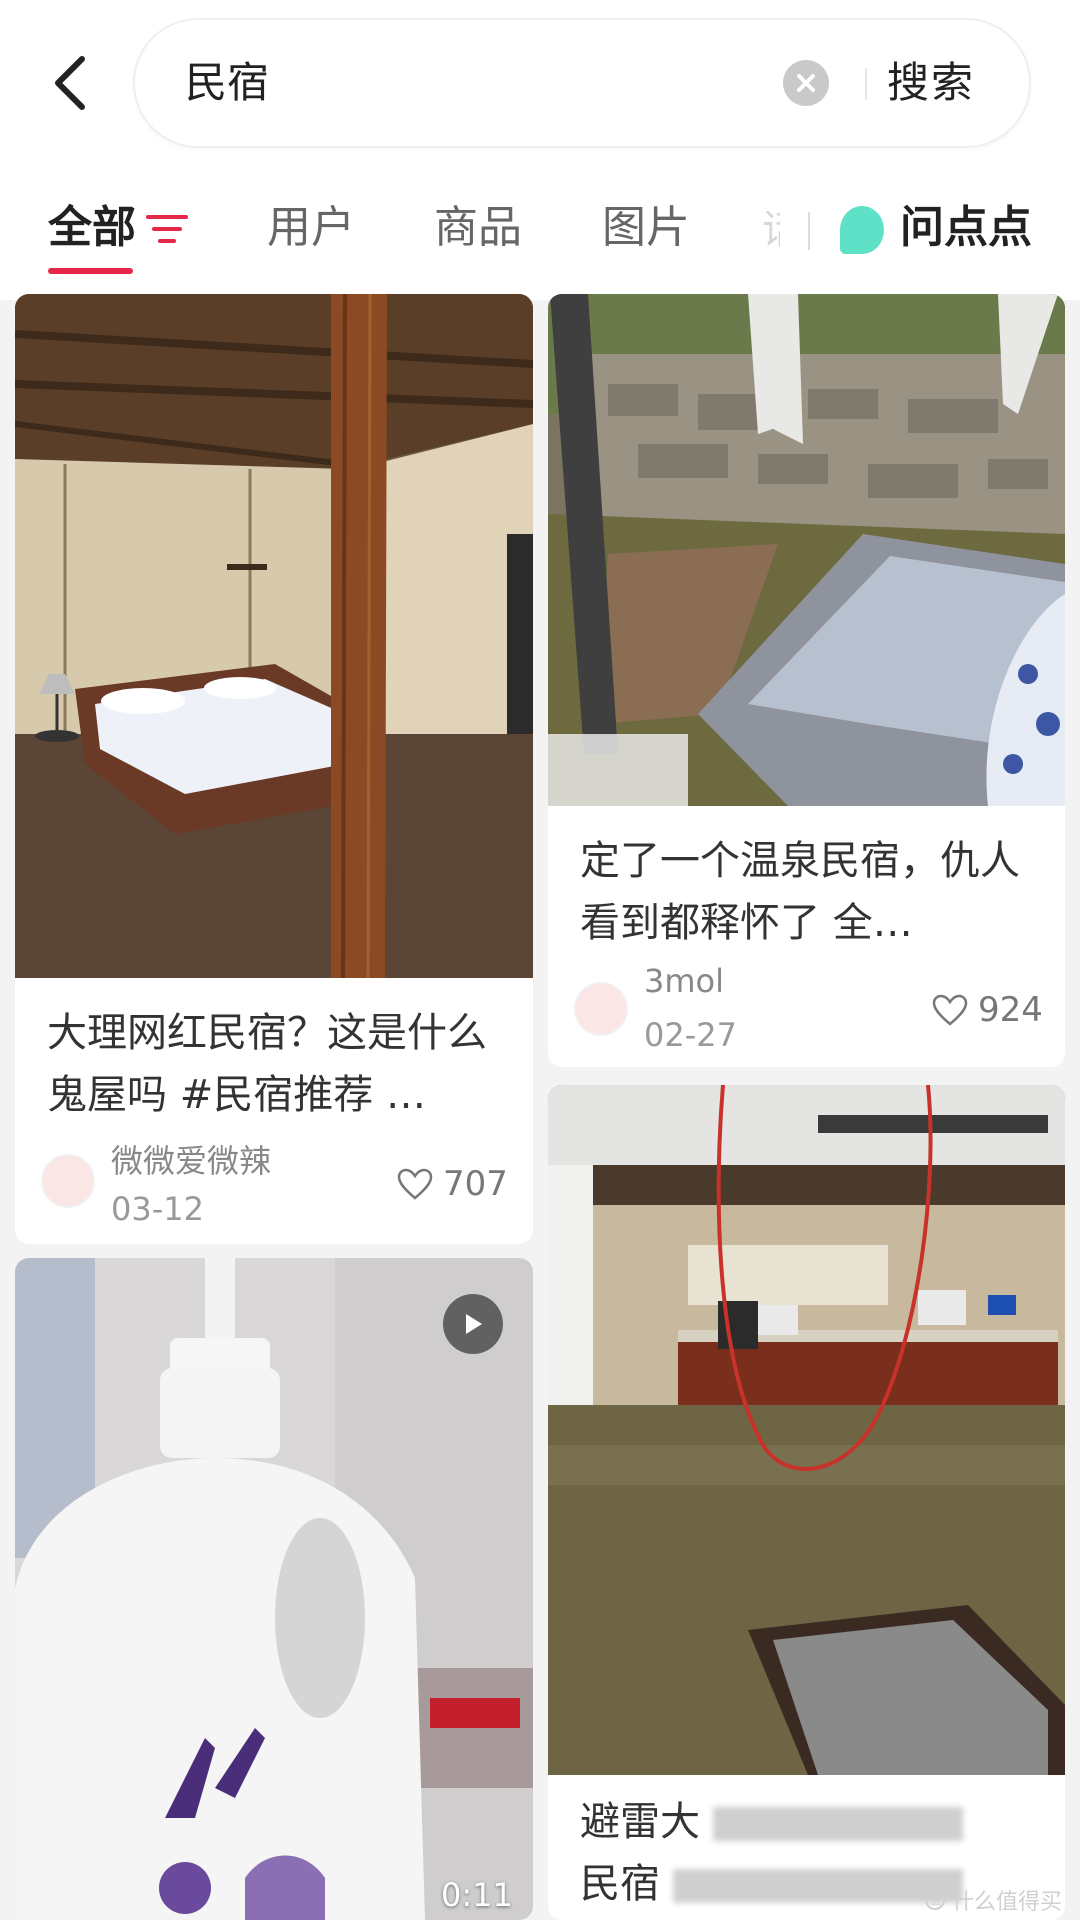 This screenshot has width=1080, height=1920. What do you see at coordinates (620, 1884) in the screenshot?
I see `note-title-line2: 民宿` at bounding box center [620, 1884].